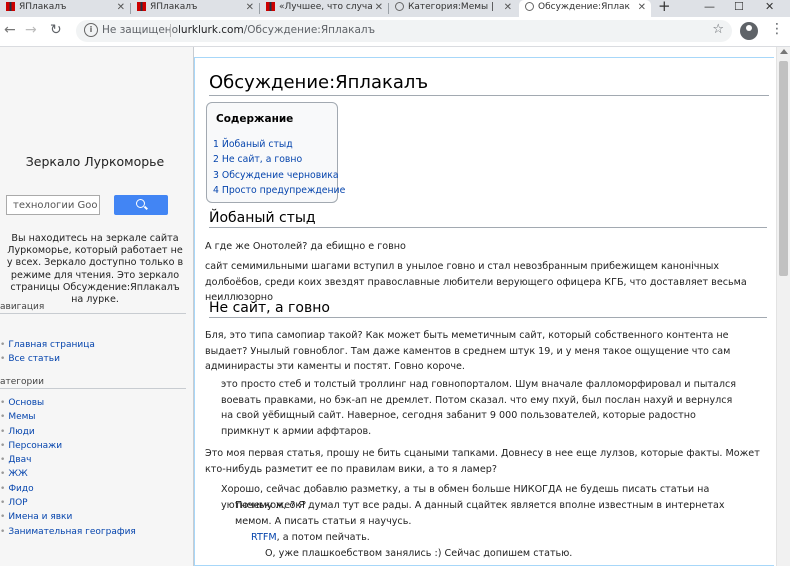  I want to click on tab-title: Обсуждение:Яплак, so click(584, 7).